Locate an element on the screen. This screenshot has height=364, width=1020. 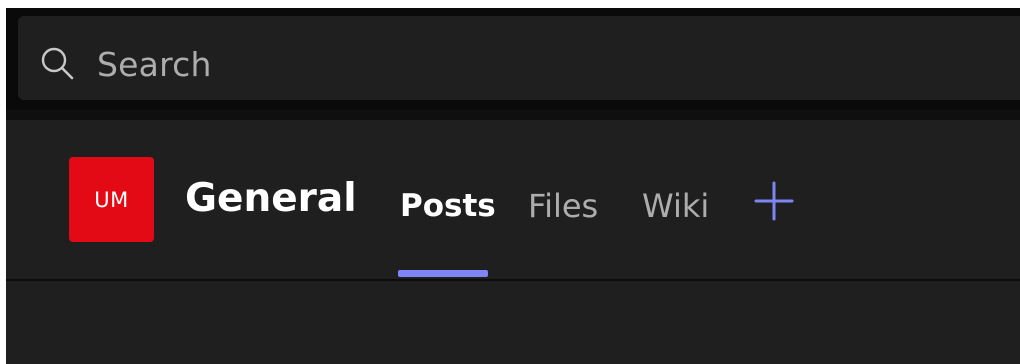
team-avatar-initials: UM is located at coordinates (111, 199).